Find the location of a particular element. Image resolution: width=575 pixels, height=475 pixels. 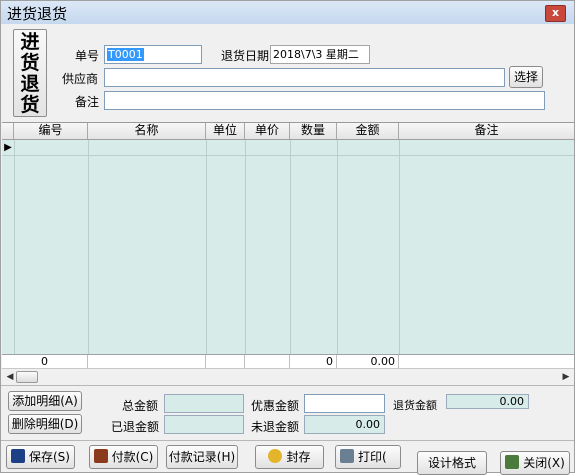

col-header-name: 名称 is located at coordinates (147, 131).